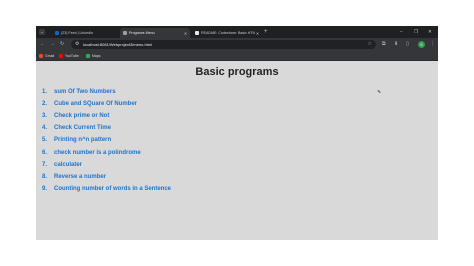 The width and height of the screenshot is (474, 266). Describe the element at coordinates (430, 32) in the screenshot. I see `close-window-button: ✕` at that location.